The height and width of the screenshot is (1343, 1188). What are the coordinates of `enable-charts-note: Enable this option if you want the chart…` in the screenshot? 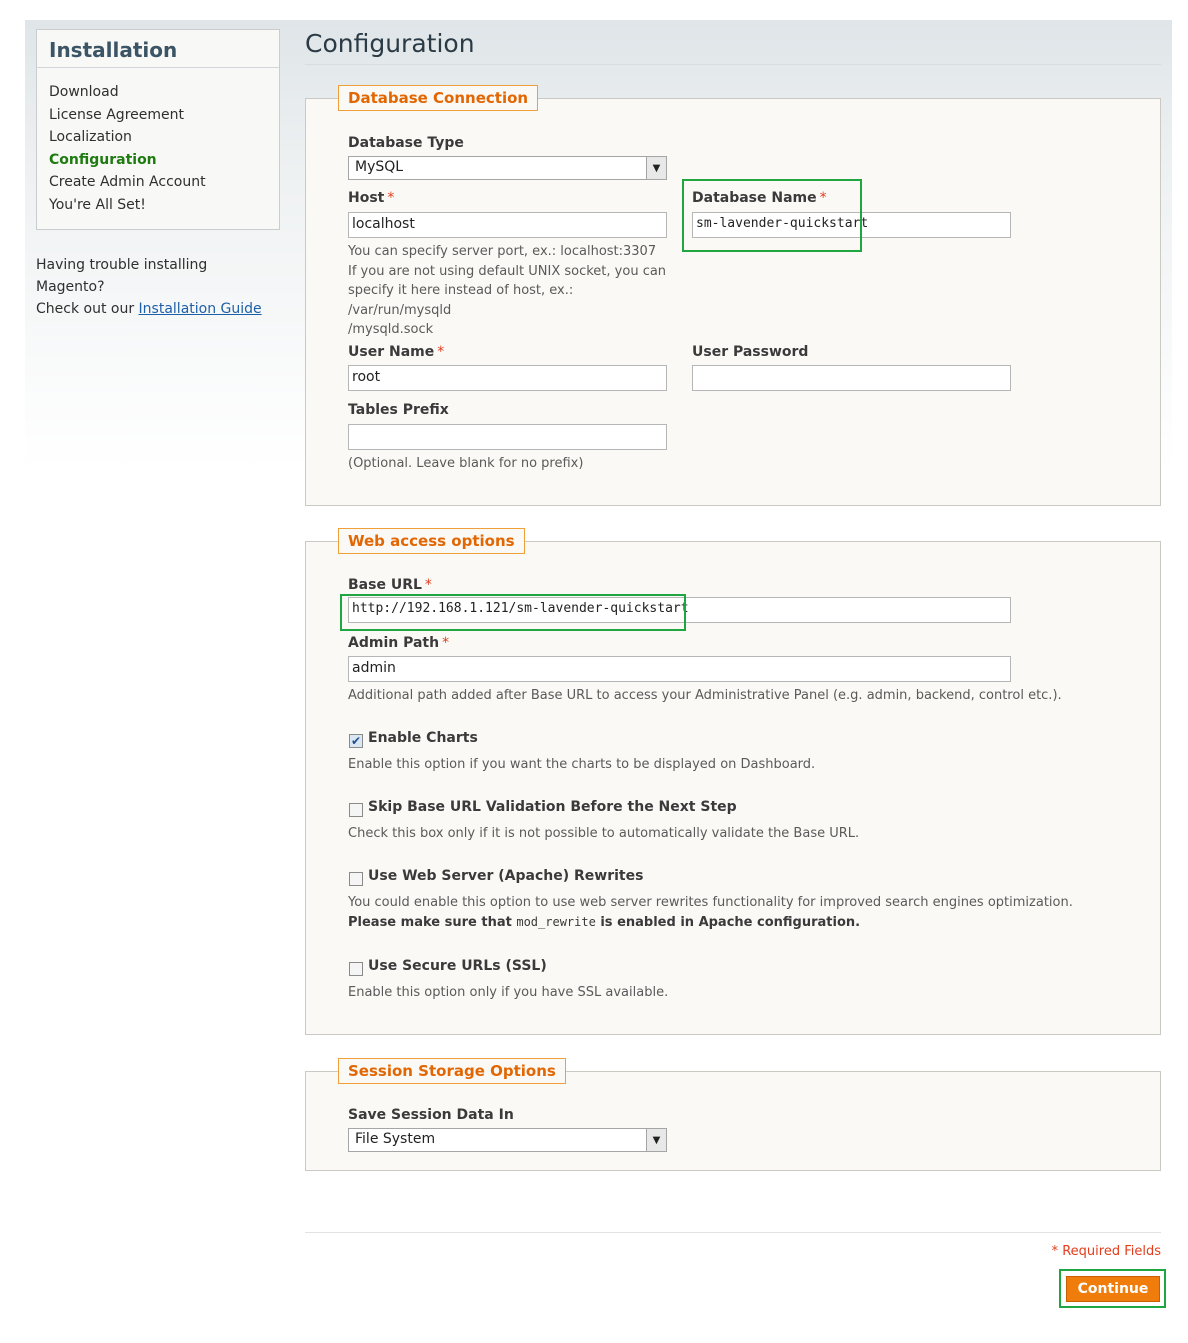 It's located at (582, 764).